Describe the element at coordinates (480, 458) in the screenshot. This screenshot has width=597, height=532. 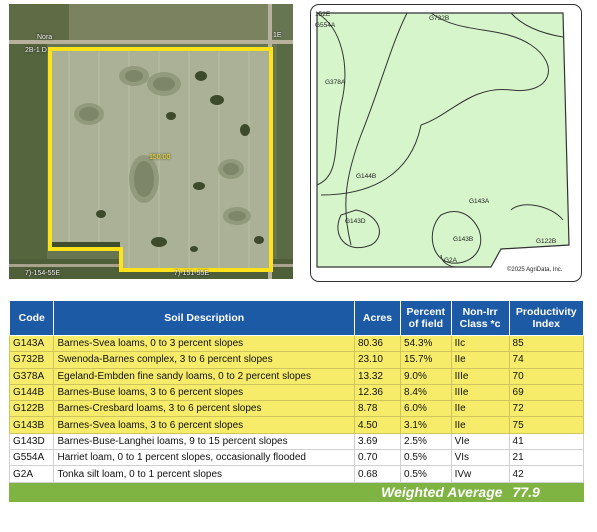
I see `cell-class: VIs` at that location.